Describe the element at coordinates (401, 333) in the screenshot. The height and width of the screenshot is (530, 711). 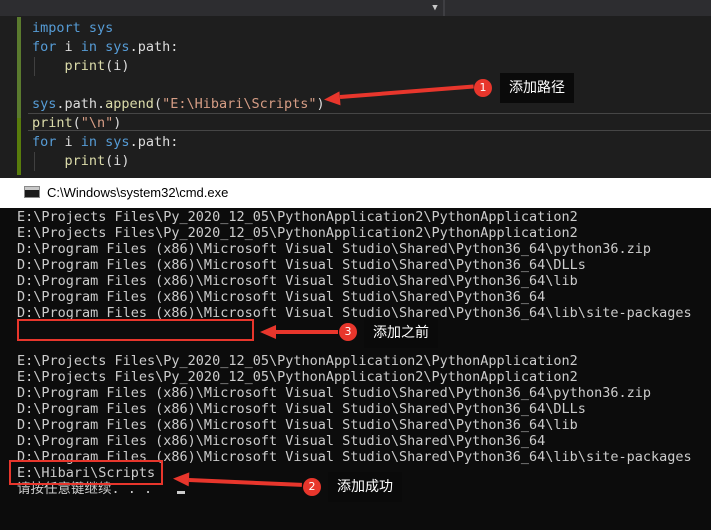
I see `annotation-note-3: 添加之前` at that location.